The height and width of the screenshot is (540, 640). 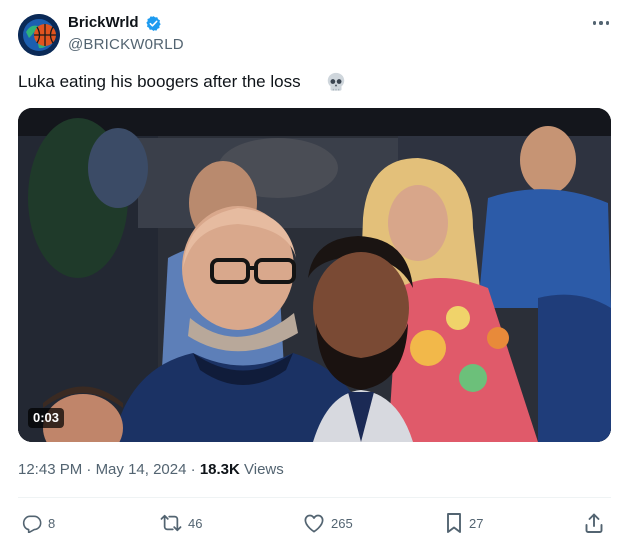 What do you see at coordinates (220, 469) in the screenshot?
I see `views-count: 18.3K` at bounding box center [220, 469].